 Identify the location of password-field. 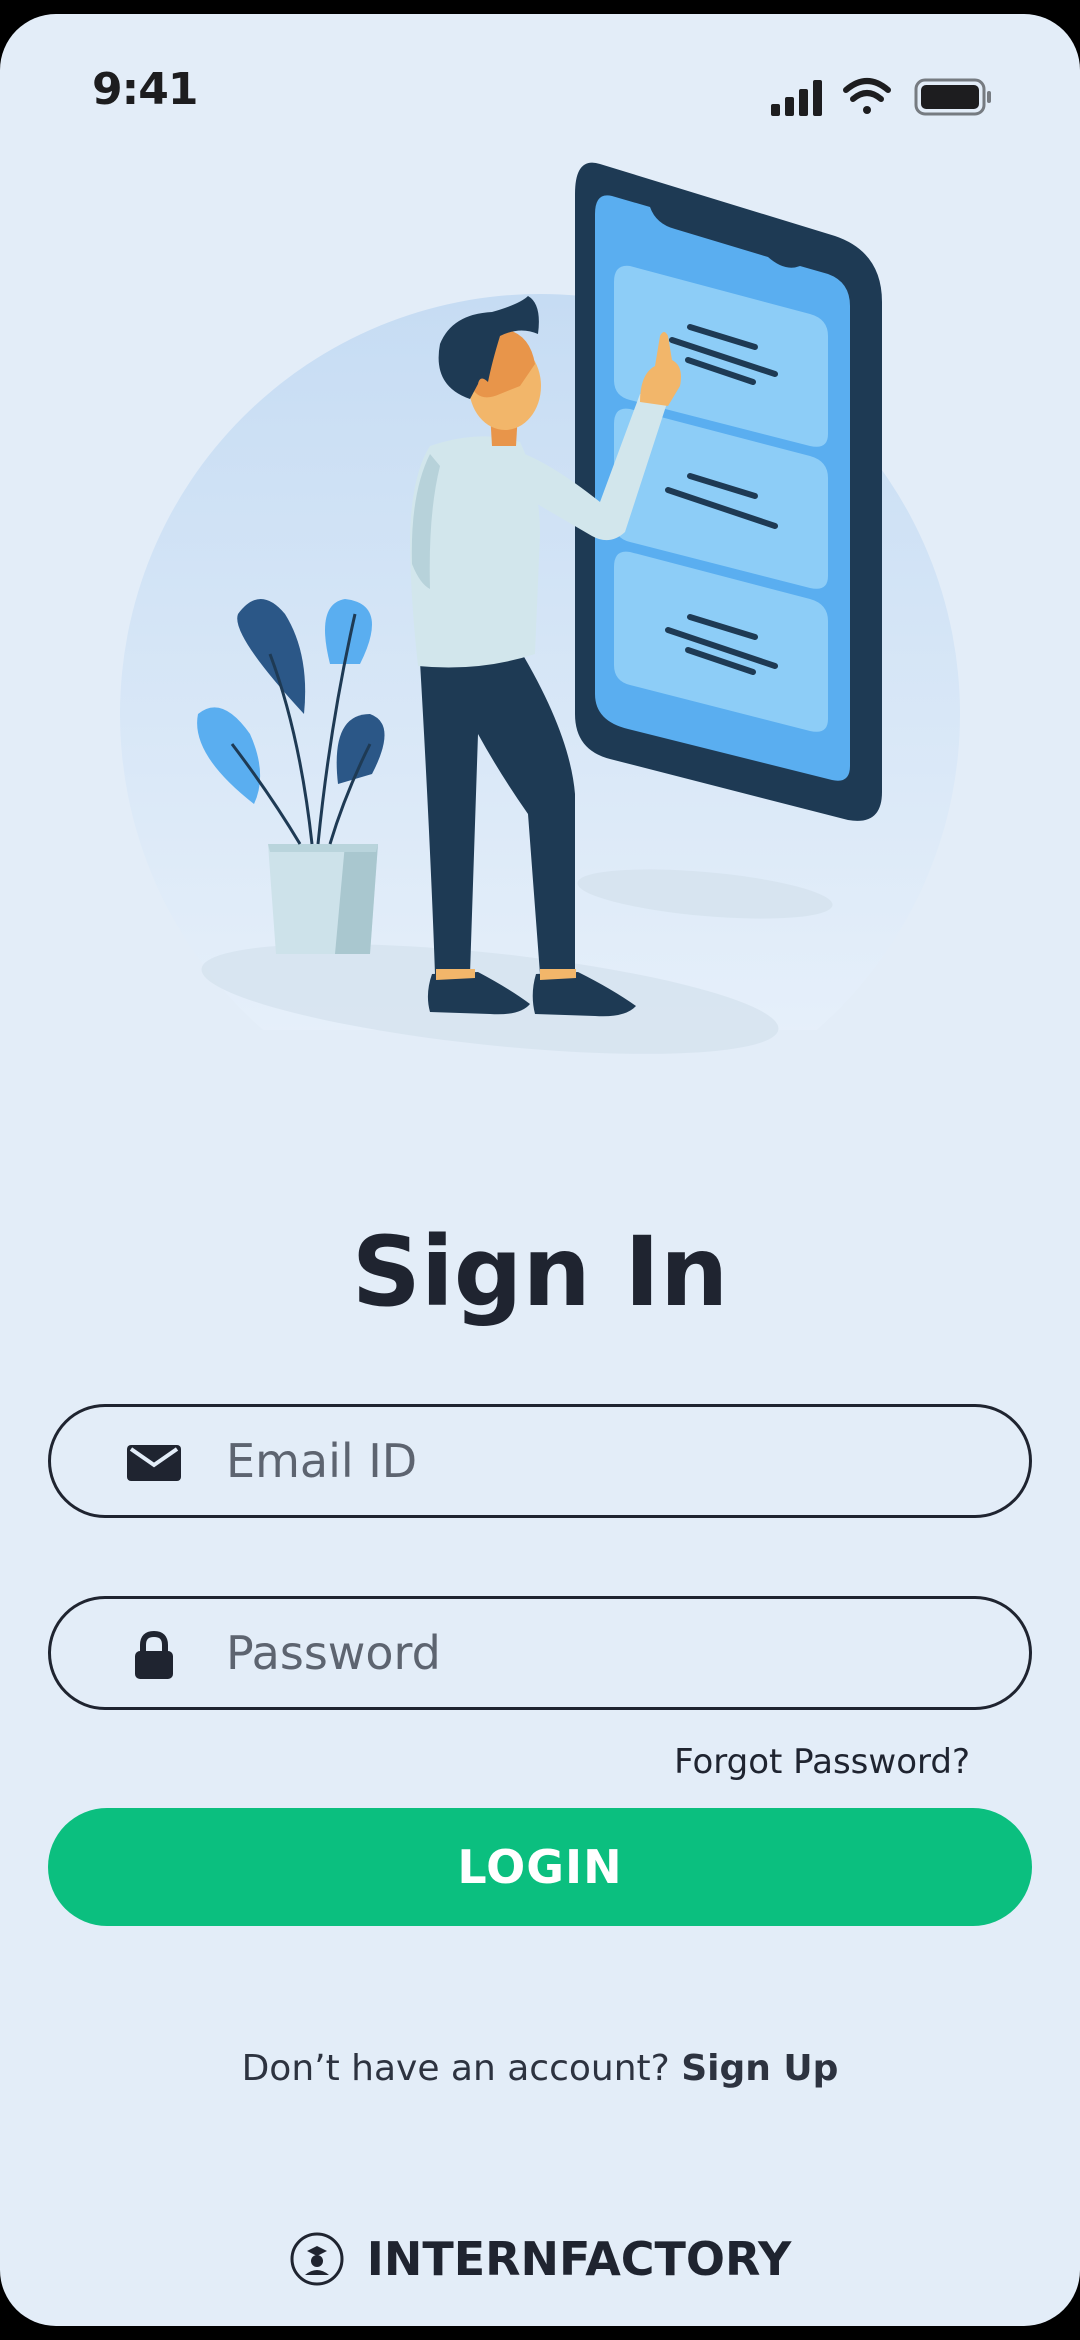
(540, 1653).